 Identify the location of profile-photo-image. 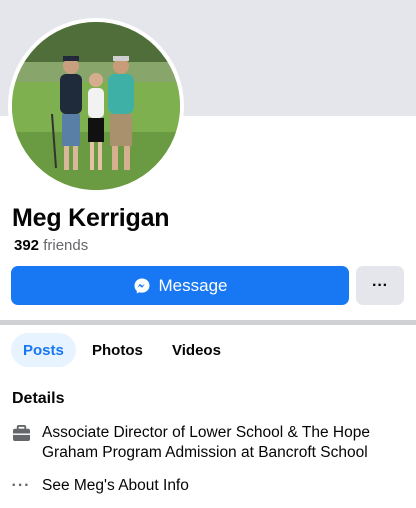
(96, 106).